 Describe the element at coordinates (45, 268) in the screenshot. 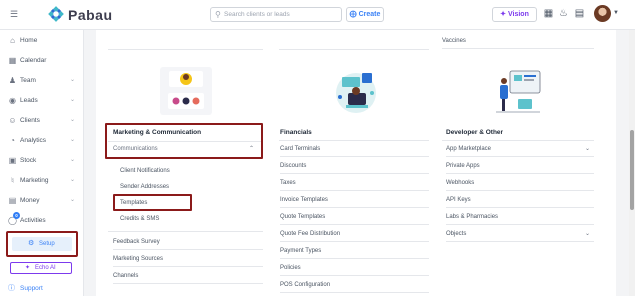

I see `echo-ai-label: Echo AI` at that location.